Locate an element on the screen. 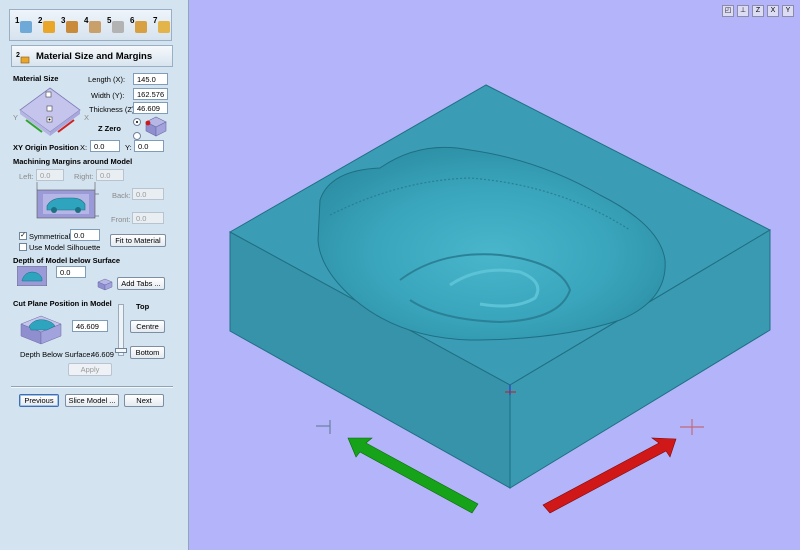 The width and height of the screenshot is (800, 550). margin-back-input: 0.0 is located at coordinates (148, 194).